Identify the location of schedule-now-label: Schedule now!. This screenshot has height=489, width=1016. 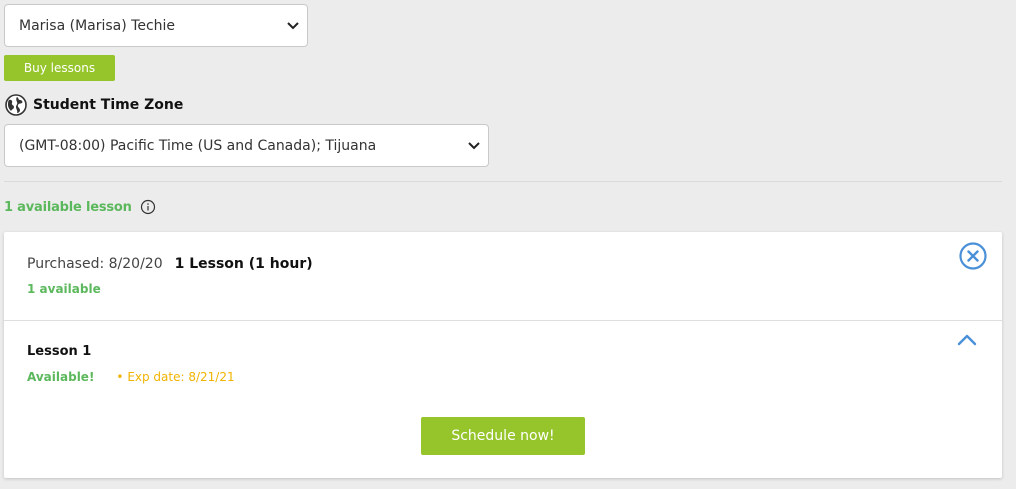
(503, 436).